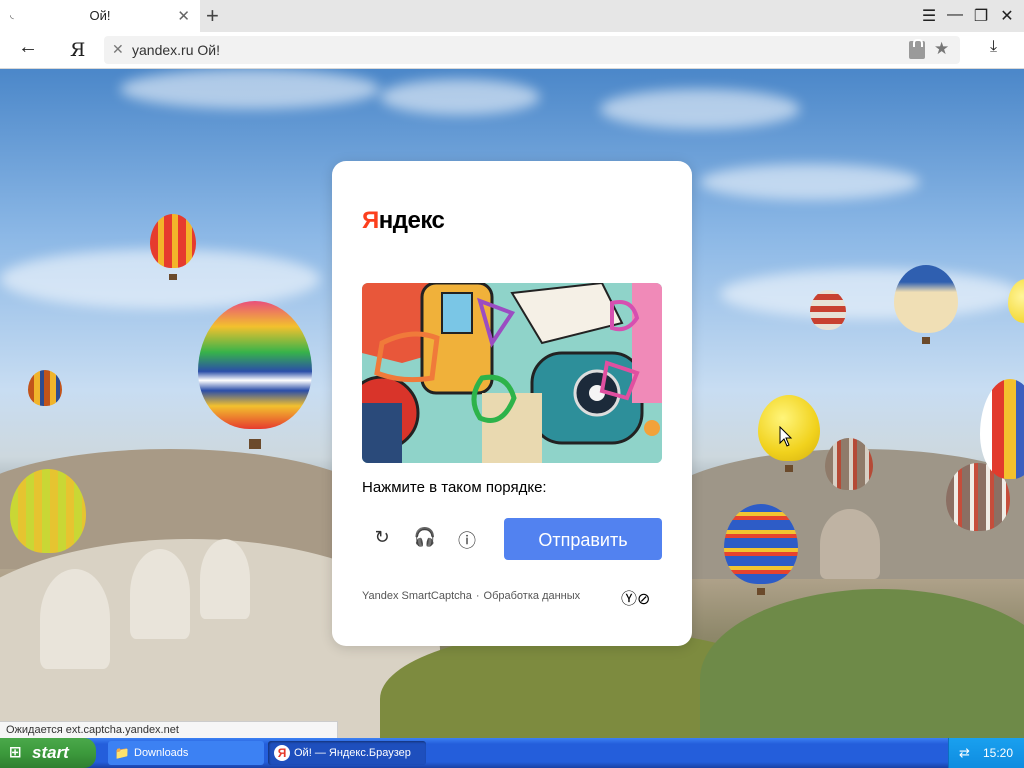 The width and height of the screenshot is (1024, 768). Describe the element at coordinates (467, 539) in the screenshot. I see `info-icon: ⓘ` at that location.